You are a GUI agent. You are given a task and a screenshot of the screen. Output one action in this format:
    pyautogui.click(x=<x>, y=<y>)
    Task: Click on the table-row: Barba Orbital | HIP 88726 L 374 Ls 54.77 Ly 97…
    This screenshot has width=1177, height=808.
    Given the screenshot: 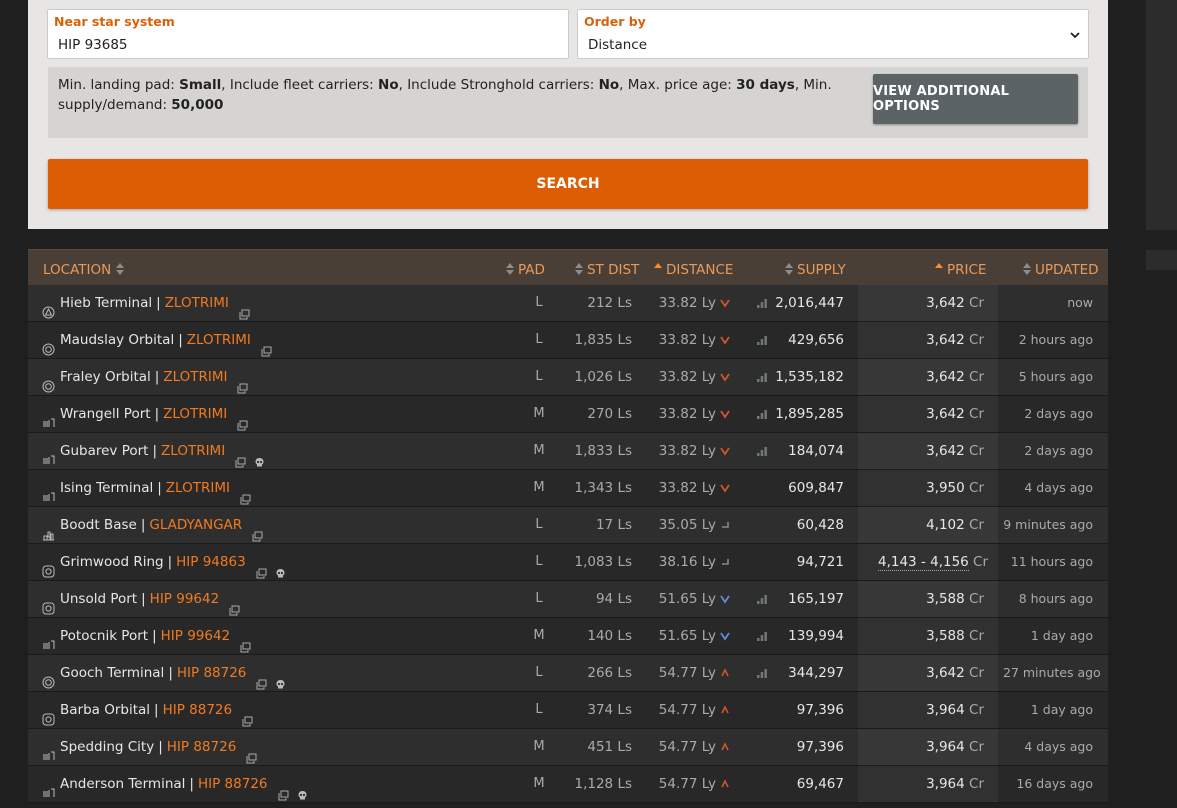 What is the action you would take?
    pyautogui.click(x=568, y=710)
    